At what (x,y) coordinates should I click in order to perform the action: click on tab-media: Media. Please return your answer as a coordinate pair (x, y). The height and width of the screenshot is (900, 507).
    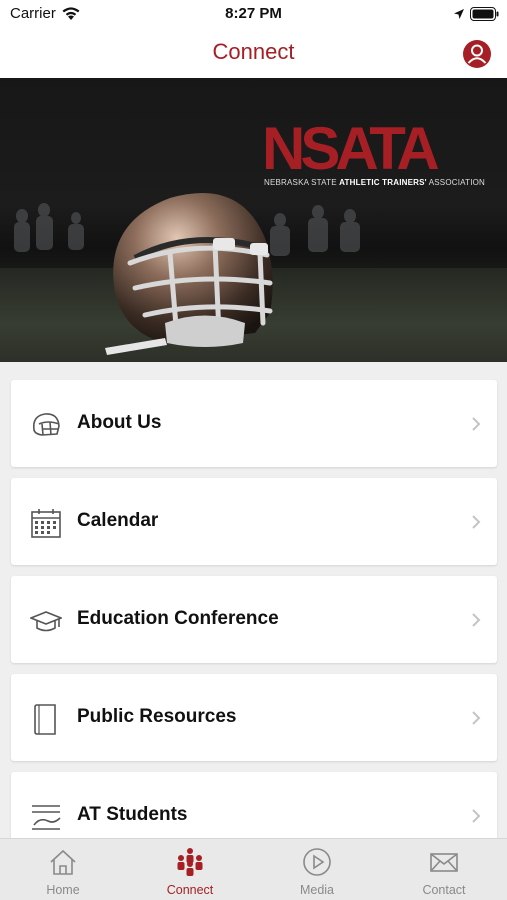
    Looking at the image, I should click on (317, 869).